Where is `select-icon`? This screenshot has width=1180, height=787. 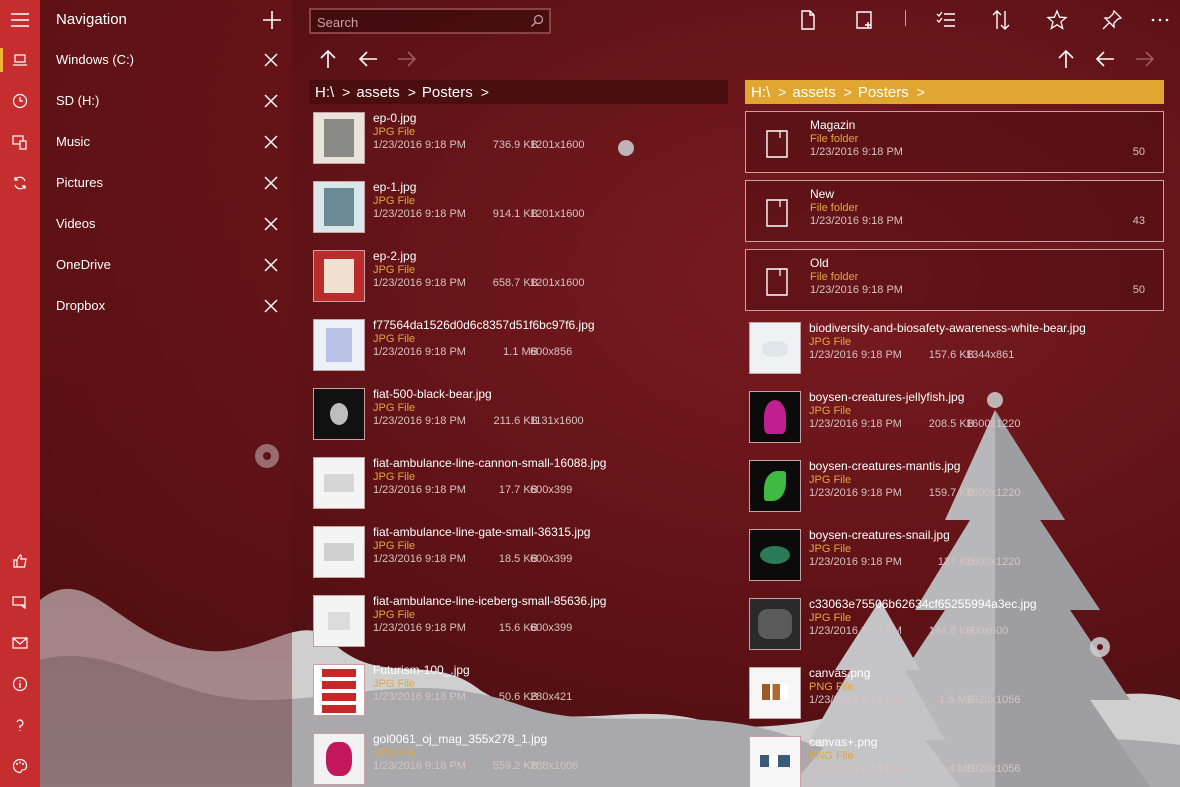 select-icon is located at coordinates (946, 20).